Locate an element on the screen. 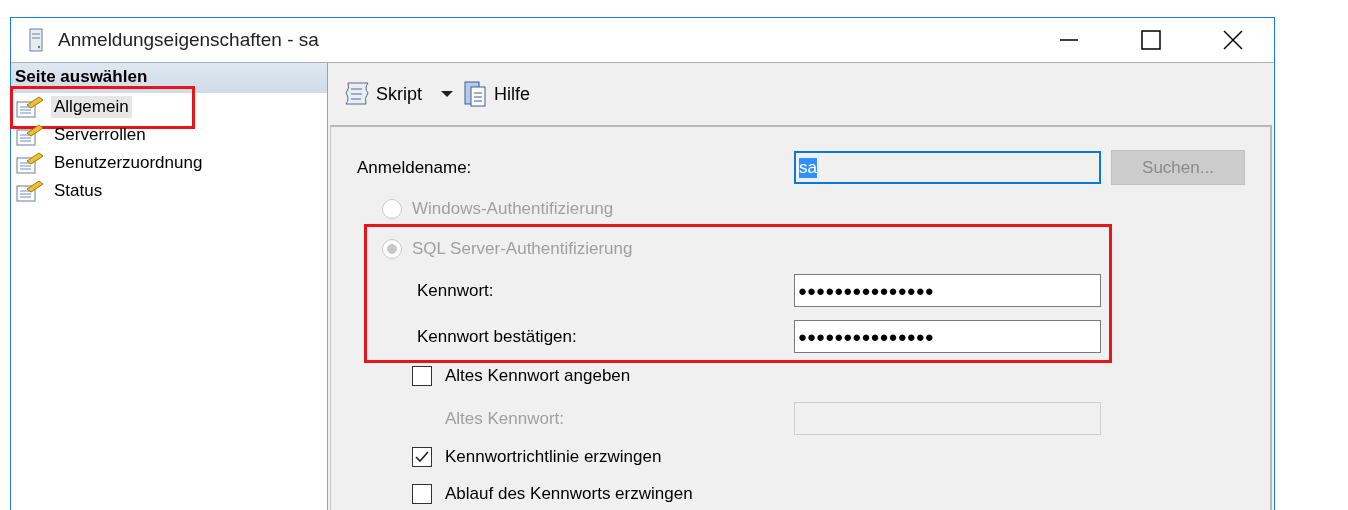 The image size is (1348, 510). field-label: Anmeldename: is located at coordinates (415, 167).